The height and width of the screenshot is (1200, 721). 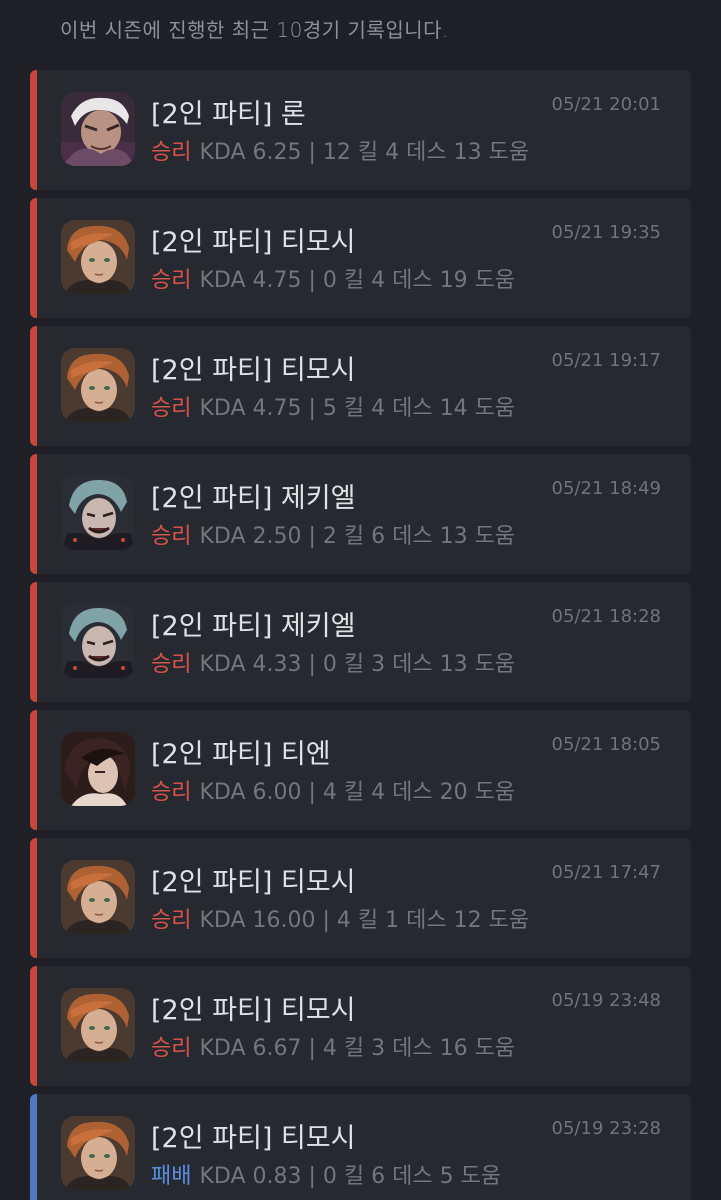 What do you see at coordinates (606, 104) in the screenshot?
I see `match-time: 05/21 20:01` at bounding box center [606, 104].